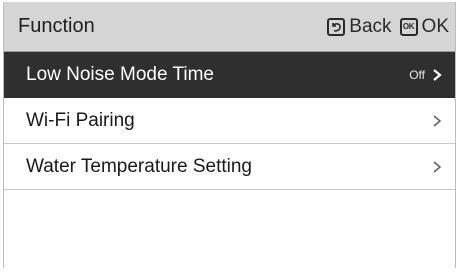 The height and width of the screenshot is (272, 459). Describe the element at coordinates (417, 74) in the screenshot. I see `menu-item-value: Off` at that location.